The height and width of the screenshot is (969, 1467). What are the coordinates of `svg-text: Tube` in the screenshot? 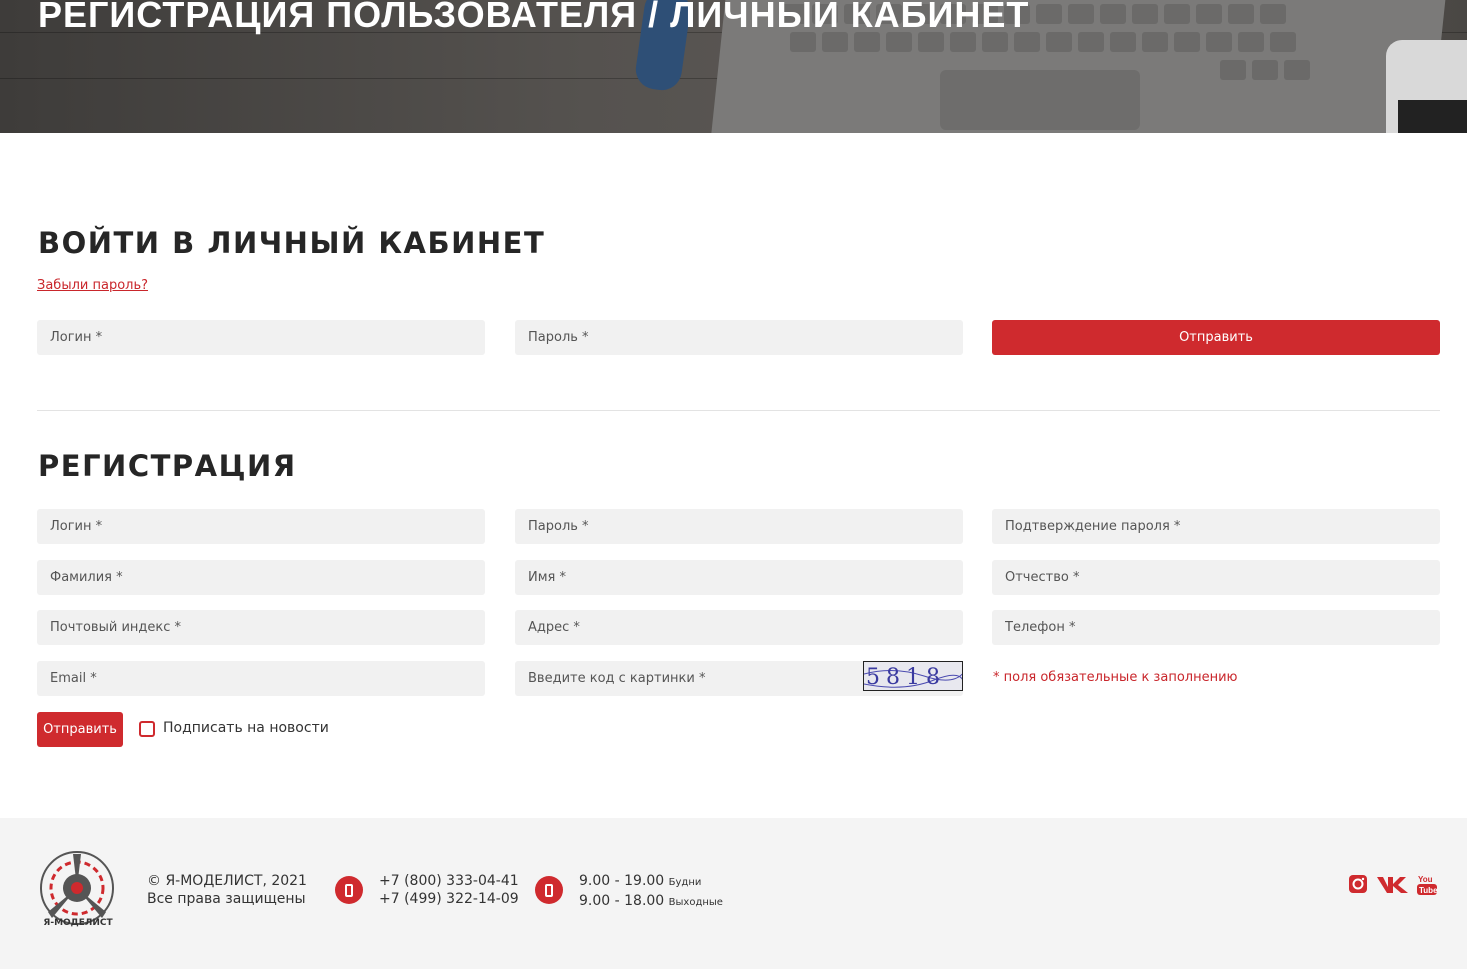 It's located at (1428, 890).